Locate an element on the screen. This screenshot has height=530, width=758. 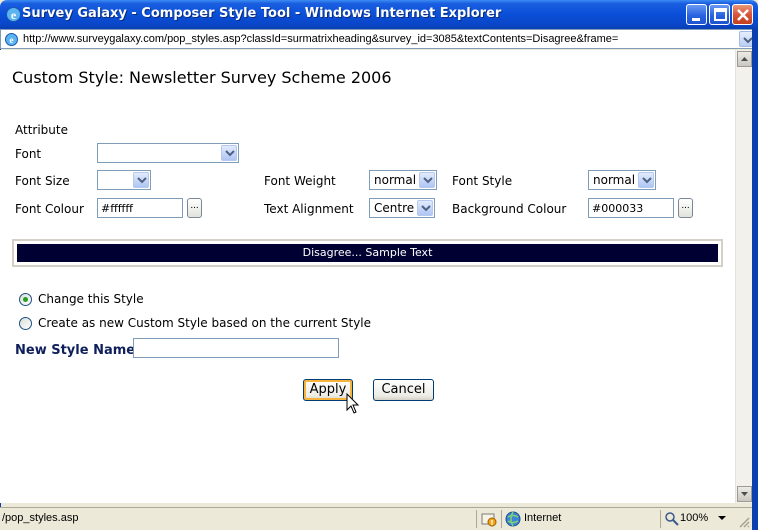
mouse-cursor-icon is located at coordinates (353, 403).